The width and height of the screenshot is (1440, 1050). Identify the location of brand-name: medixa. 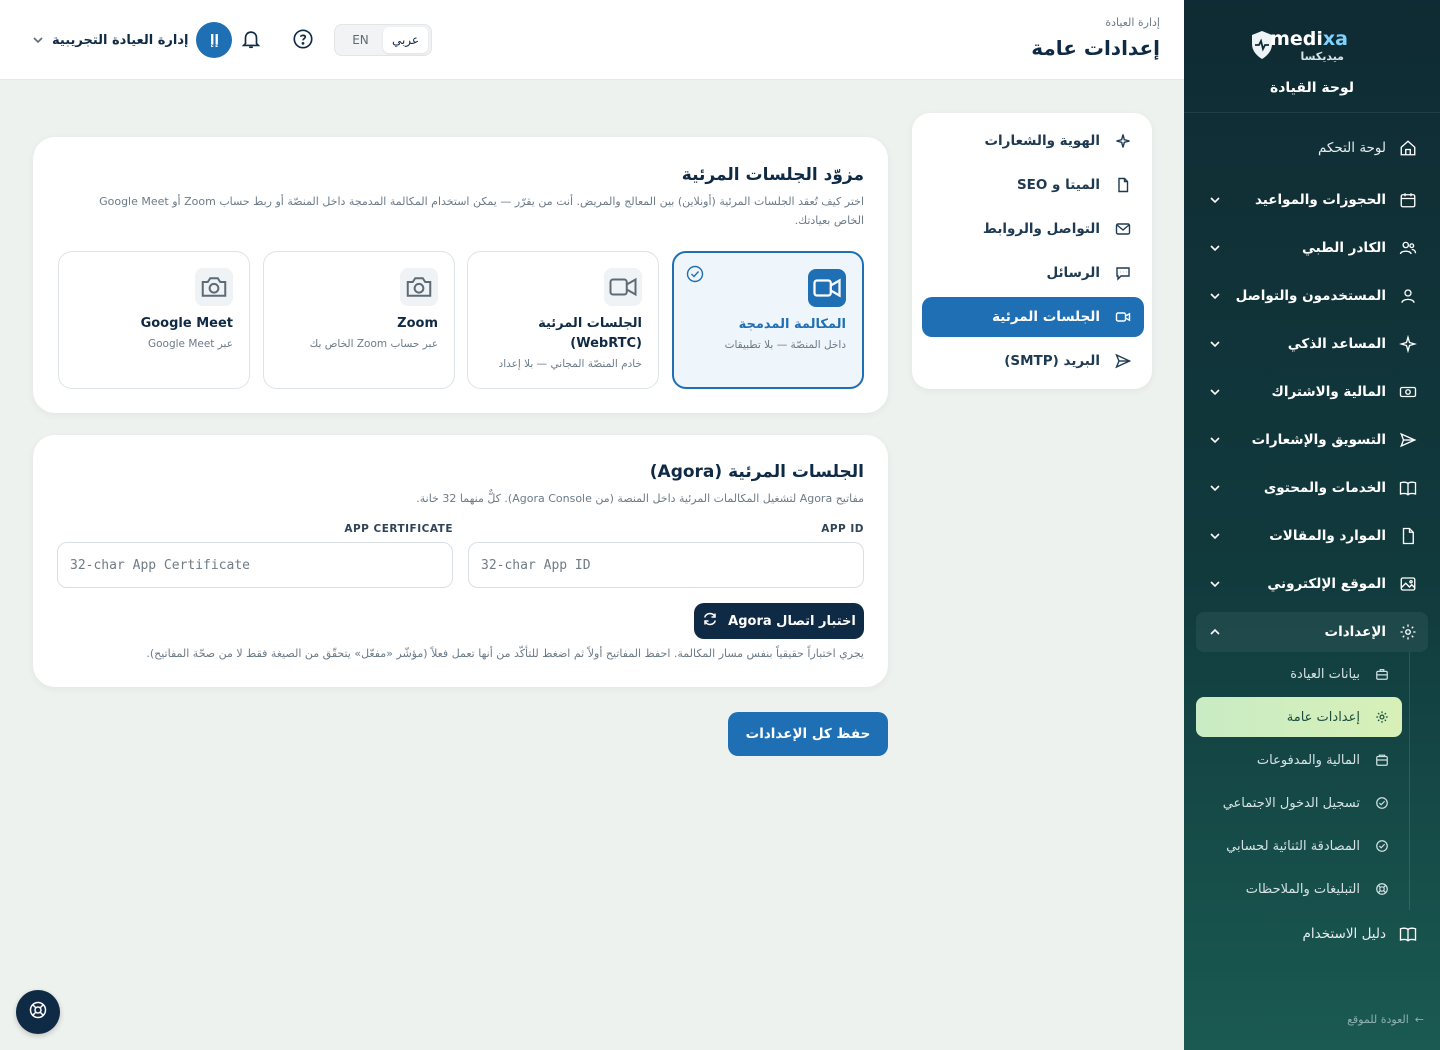
(1309, 39).